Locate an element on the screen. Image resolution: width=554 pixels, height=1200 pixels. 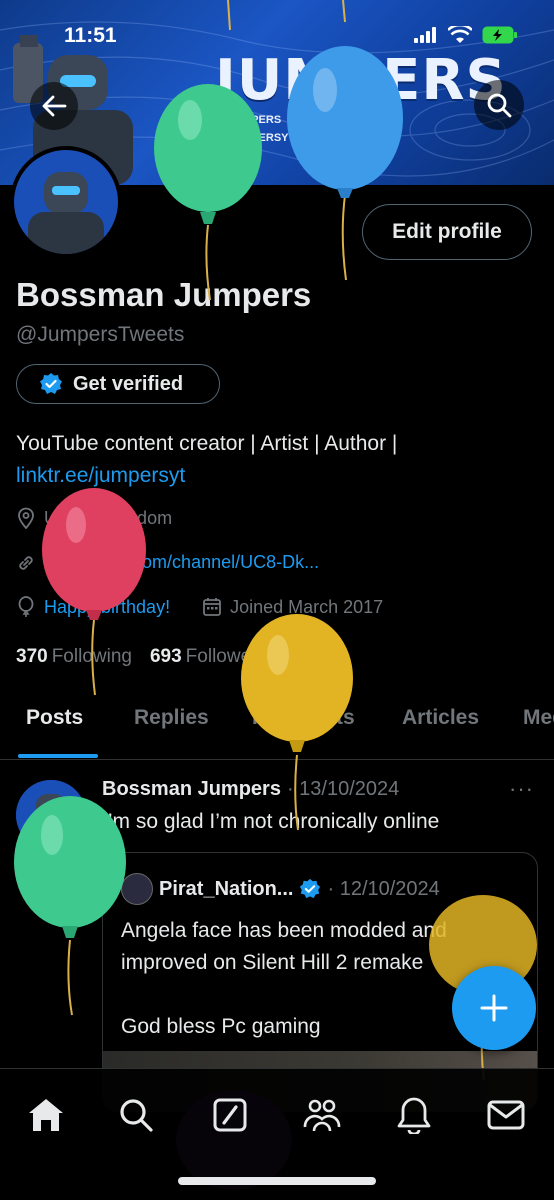
get-verified-button: Get verified is located at coordinates (118, 384).